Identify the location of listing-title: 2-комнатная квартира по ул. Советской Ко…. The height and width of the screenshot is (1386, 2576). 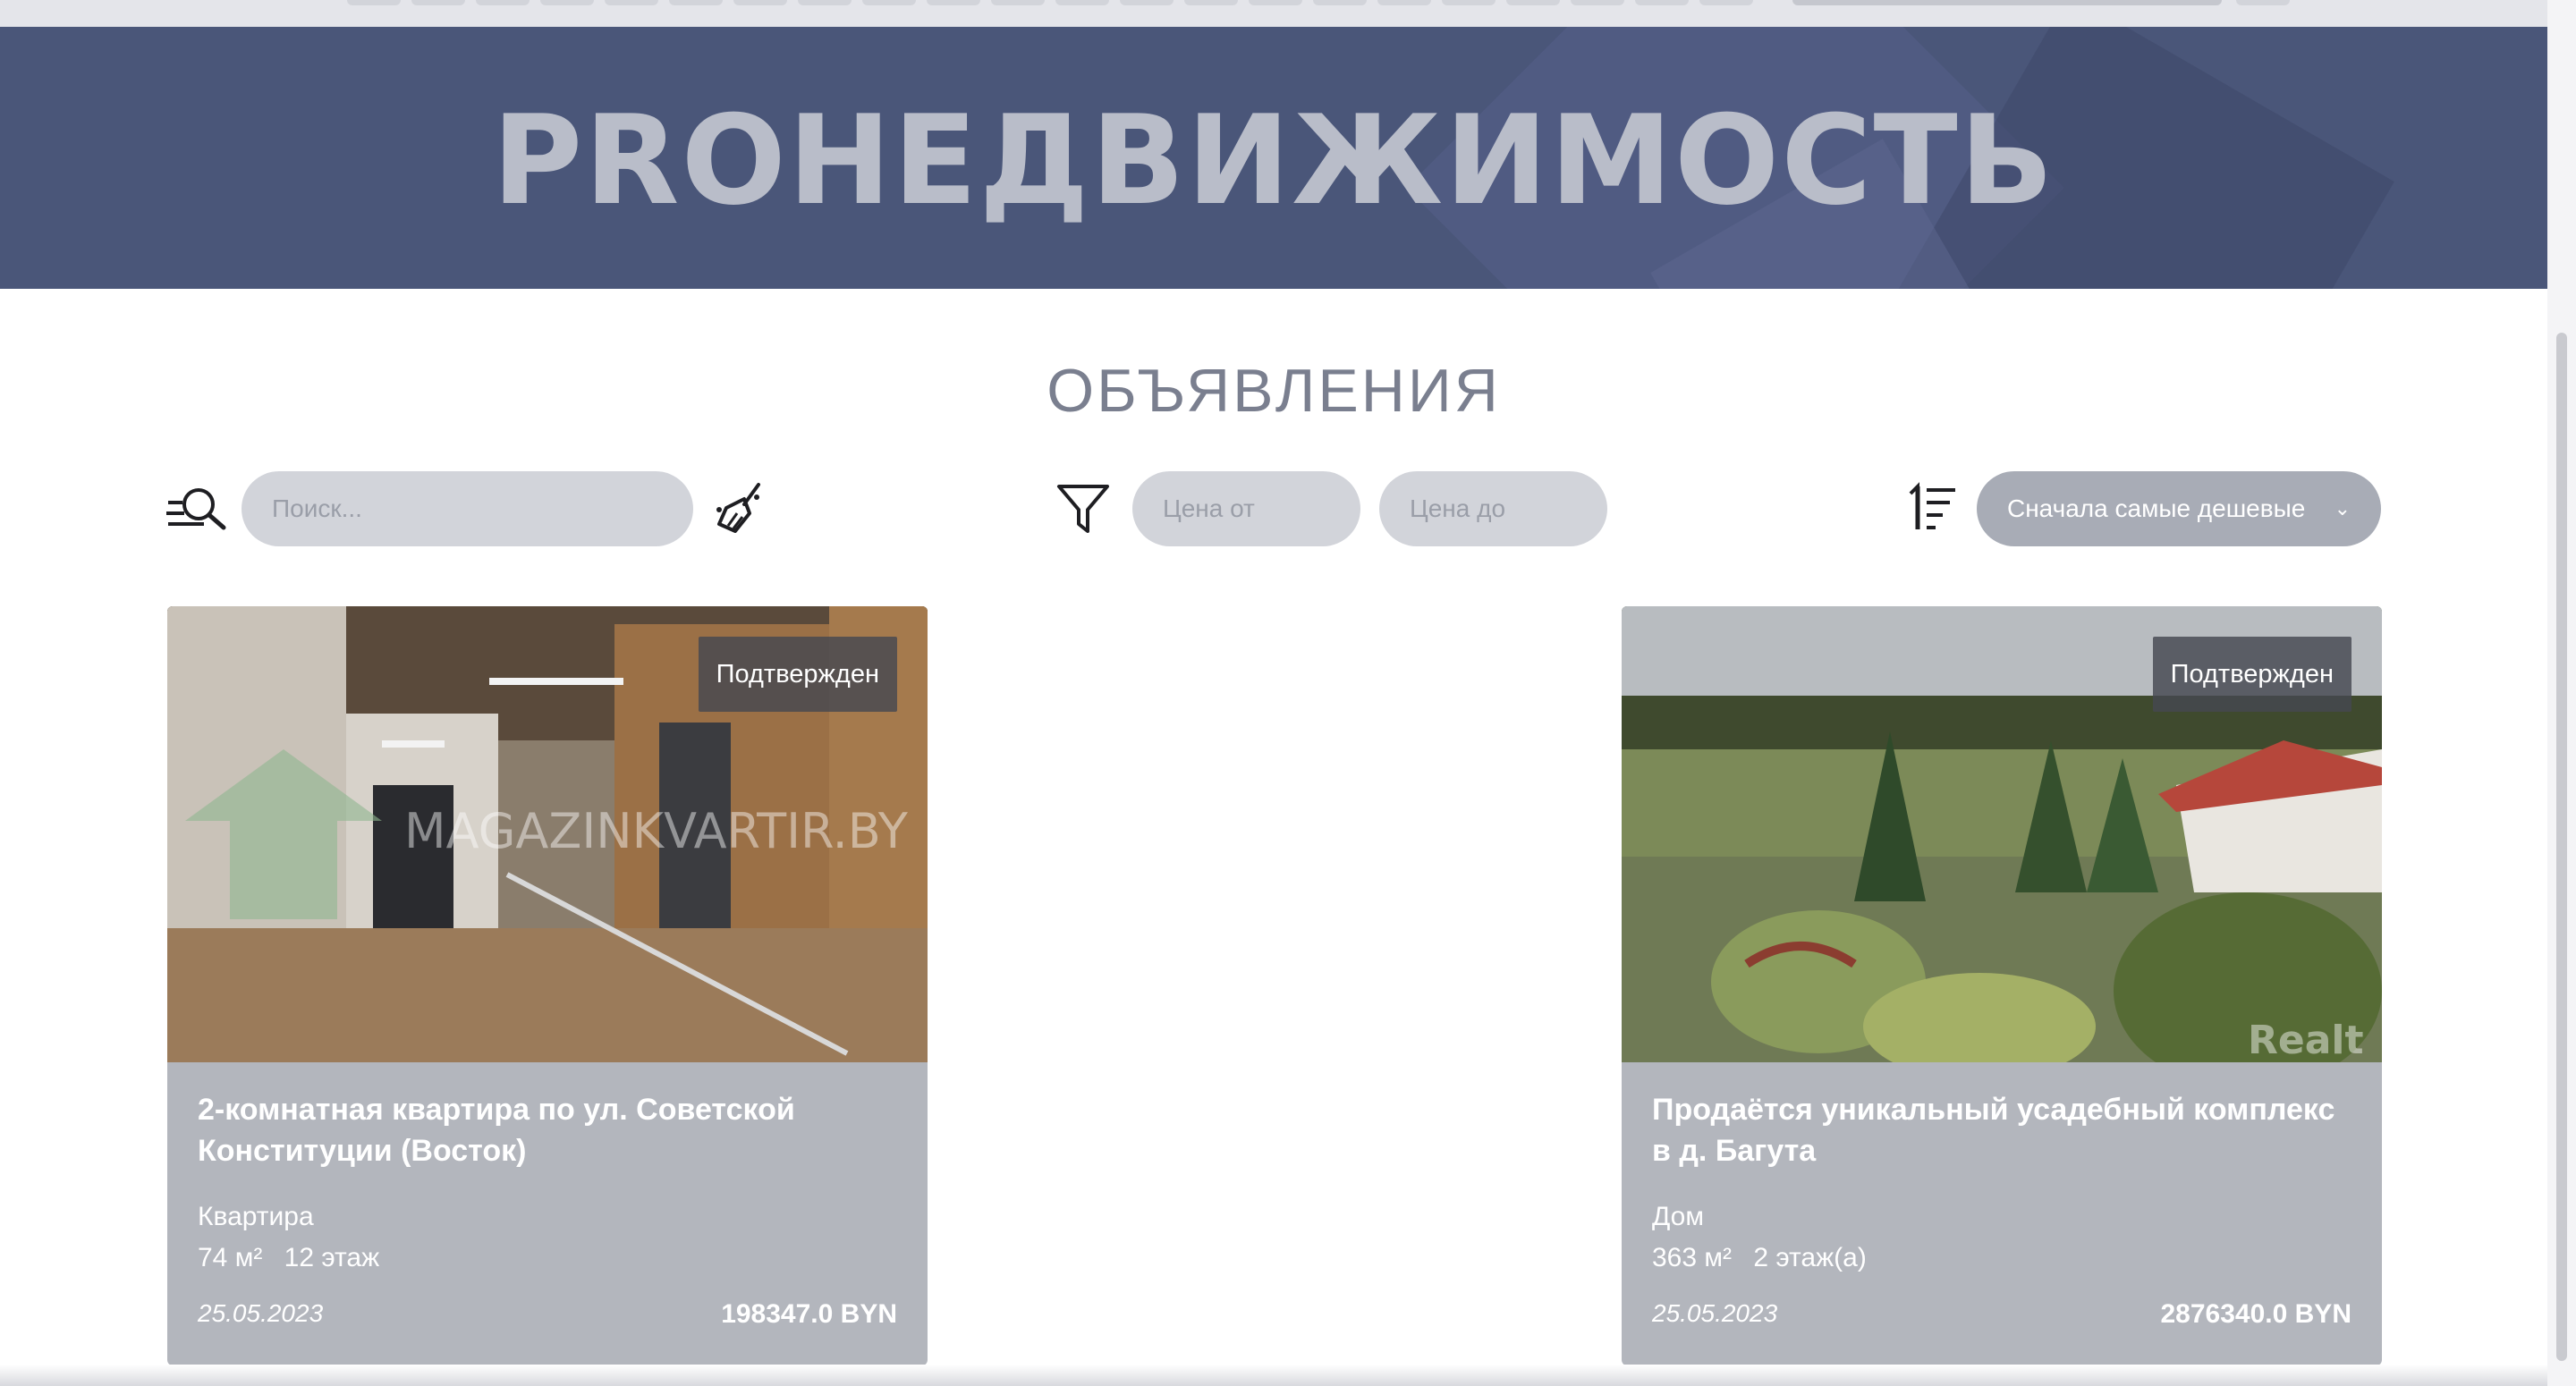
(546, 1130).